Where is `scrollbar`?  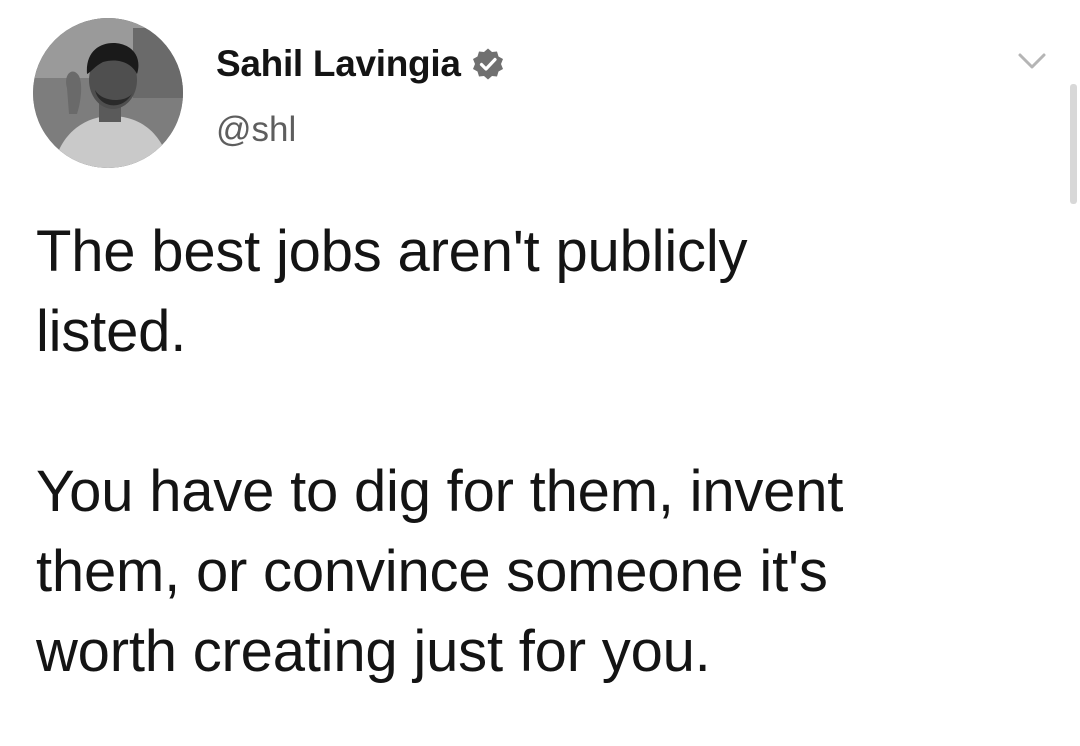
scrollbar is located at coordinates (1073, 144).